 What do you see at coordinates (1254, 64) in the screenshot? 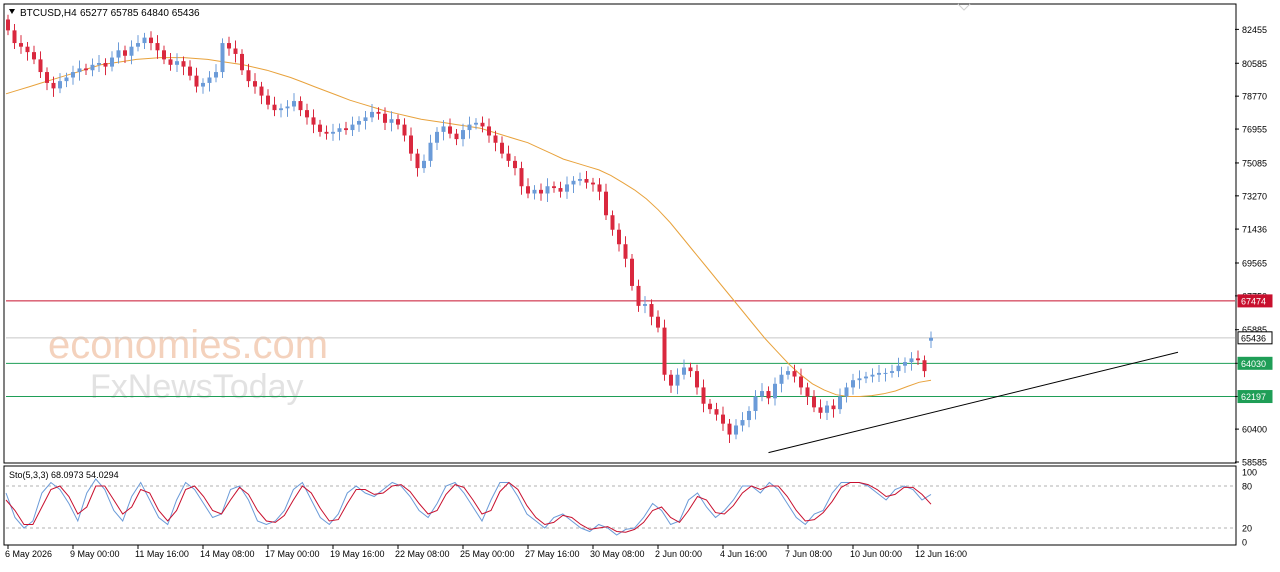
I see `price-tick-label: 80585` at bounding box center [1254, 64].